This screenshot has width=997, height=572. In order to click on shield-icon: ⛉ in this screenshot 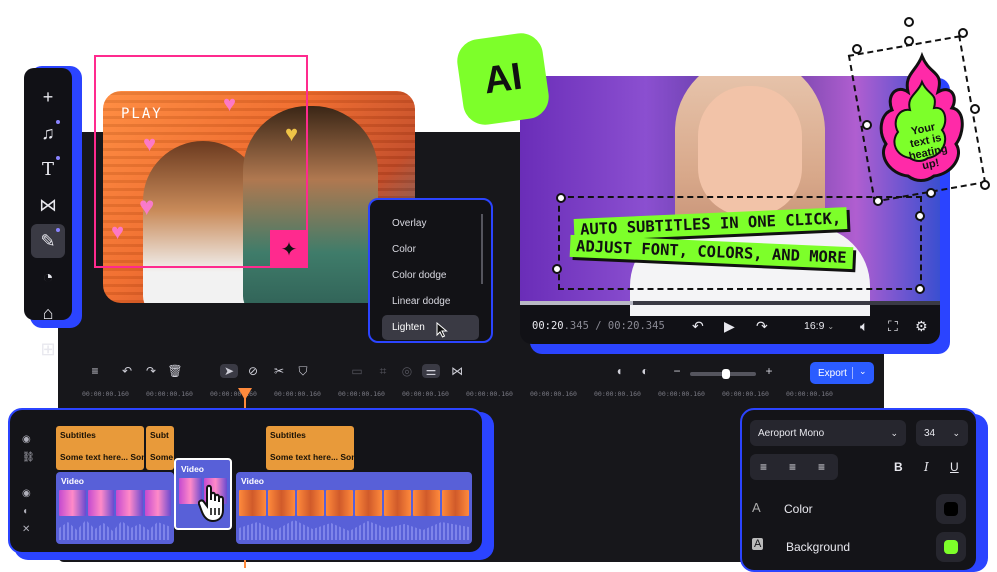, I will do `click(303, 371)`.